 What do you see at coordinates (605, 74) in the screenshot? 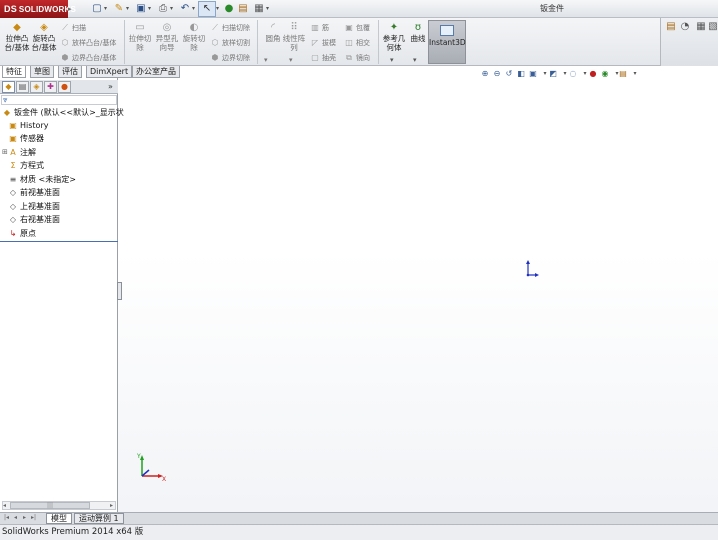
I see `apply-scene-icon: ◉` at bounding box center [605, 74].